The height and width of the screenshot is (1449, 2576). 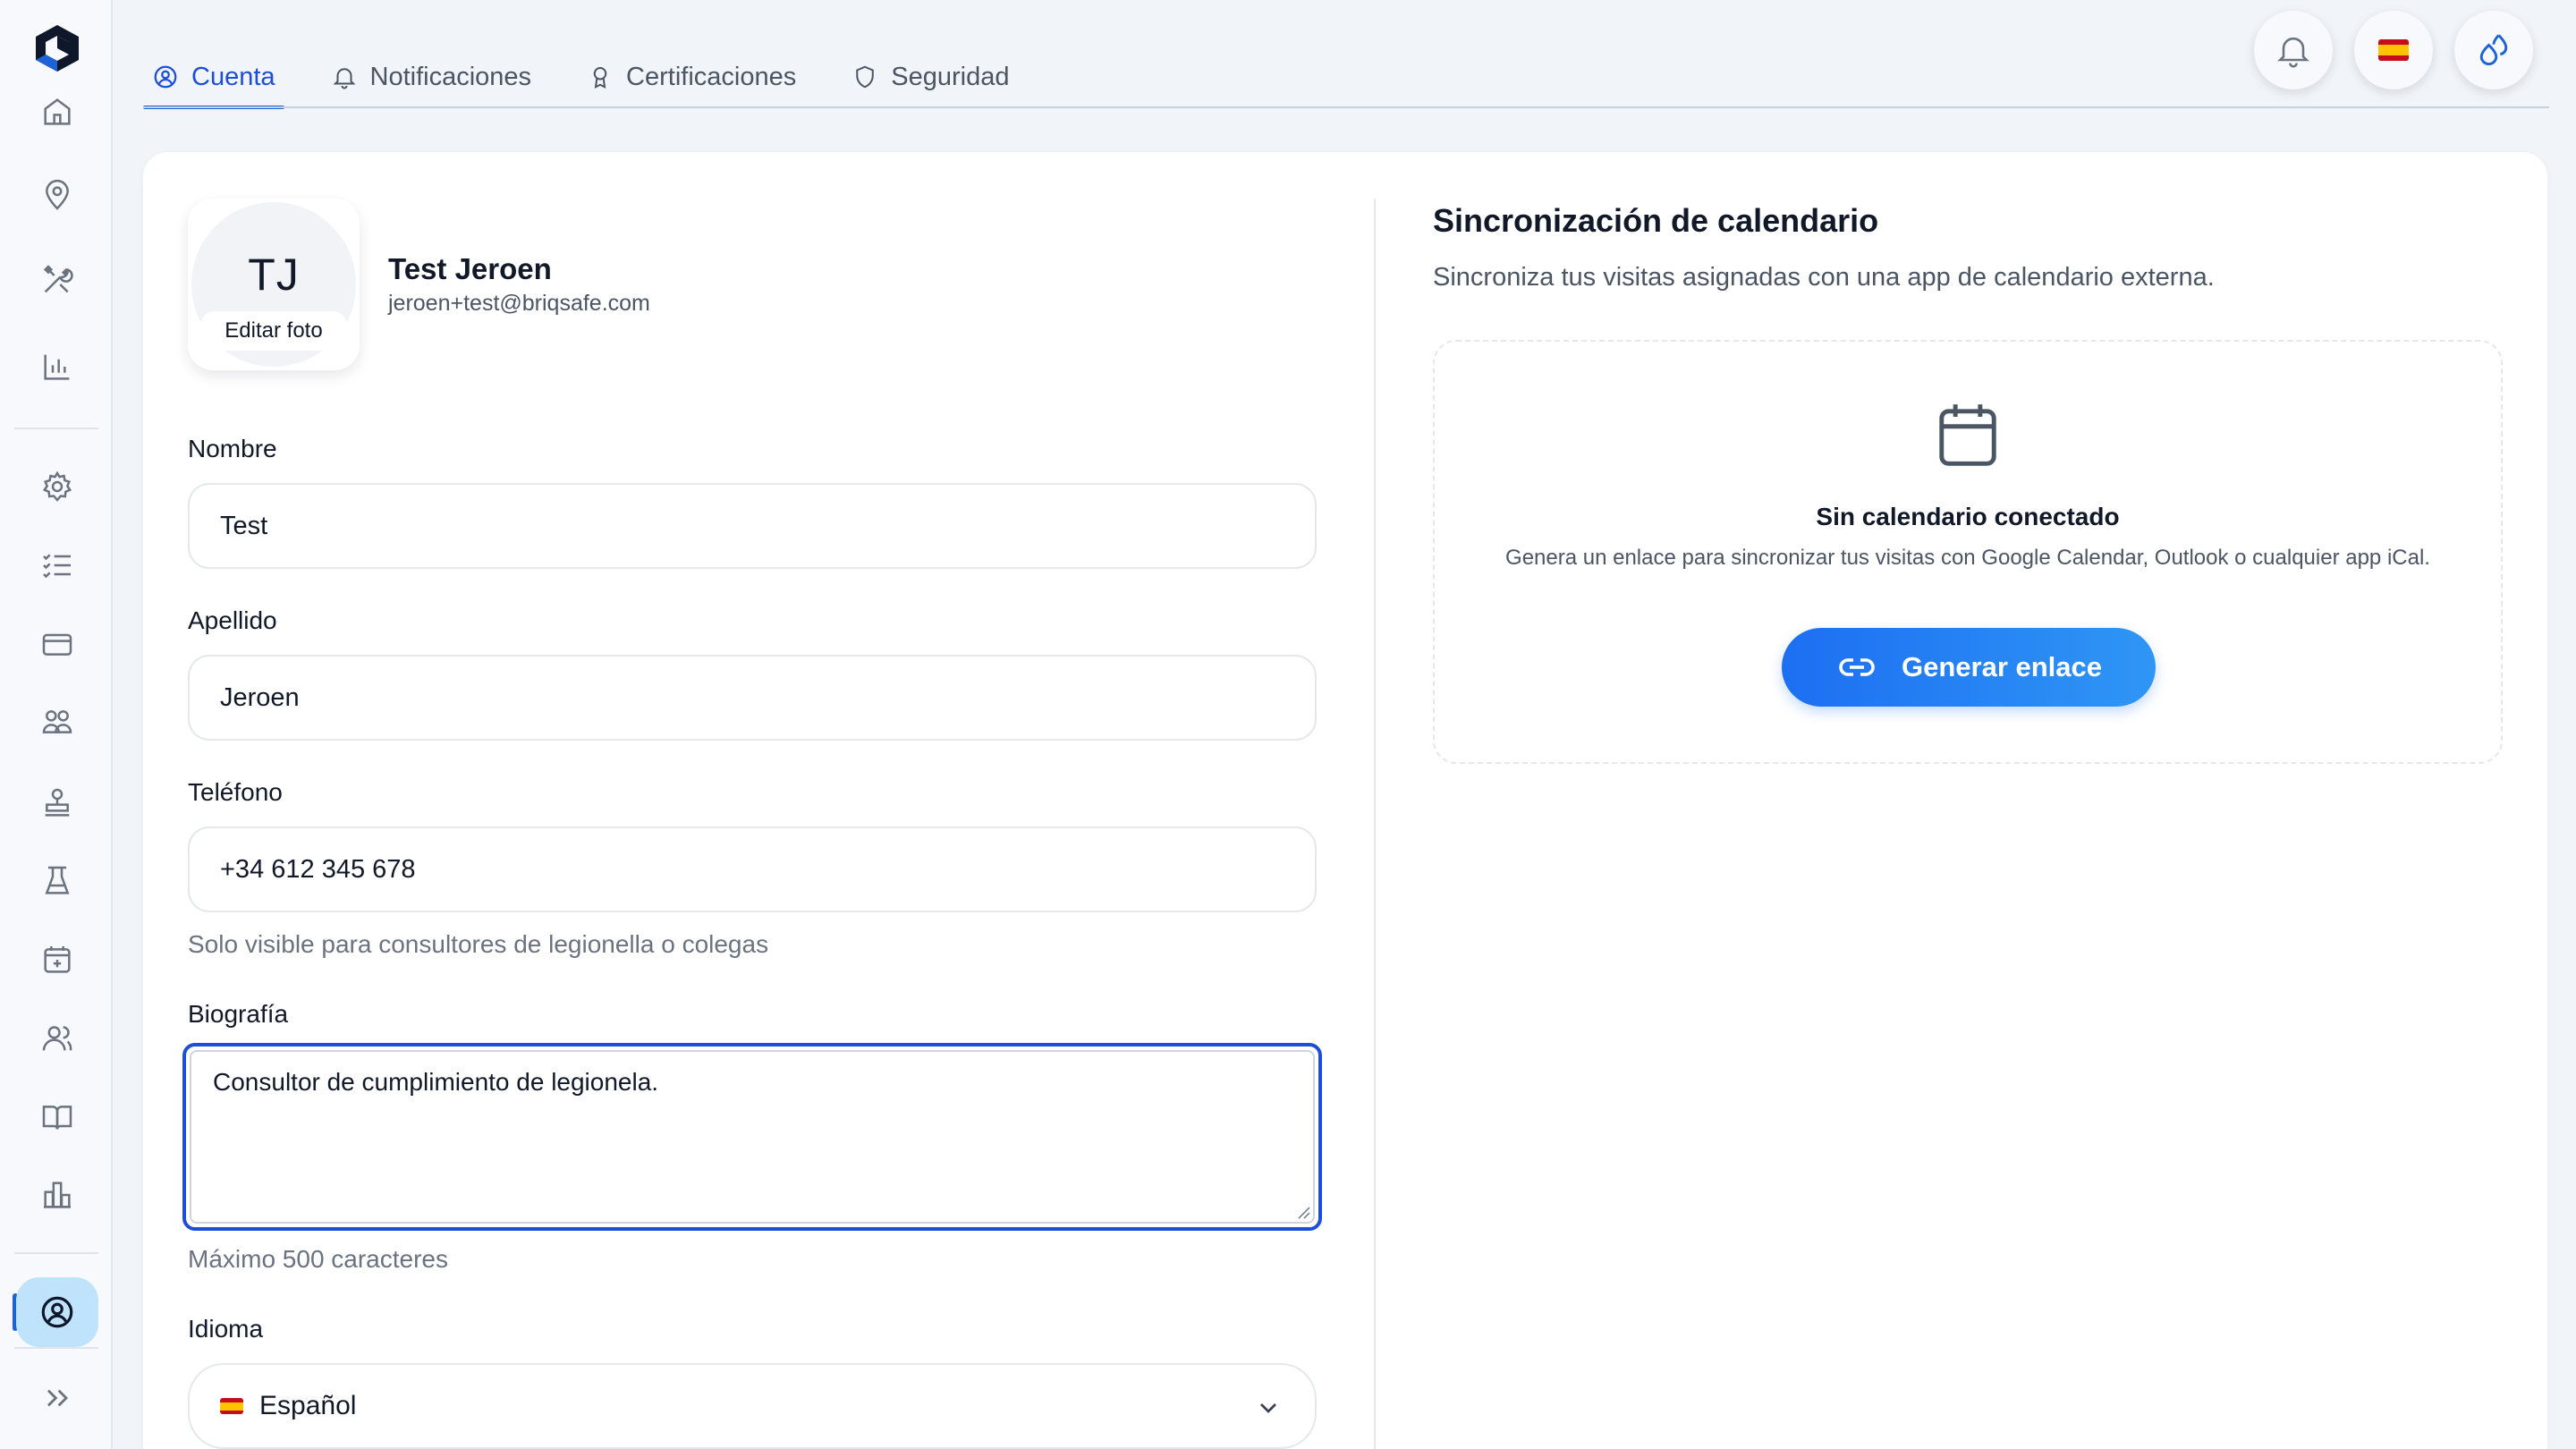 I want to click on avatar-card: TJ Editar foto, so click(x=274, y=284).